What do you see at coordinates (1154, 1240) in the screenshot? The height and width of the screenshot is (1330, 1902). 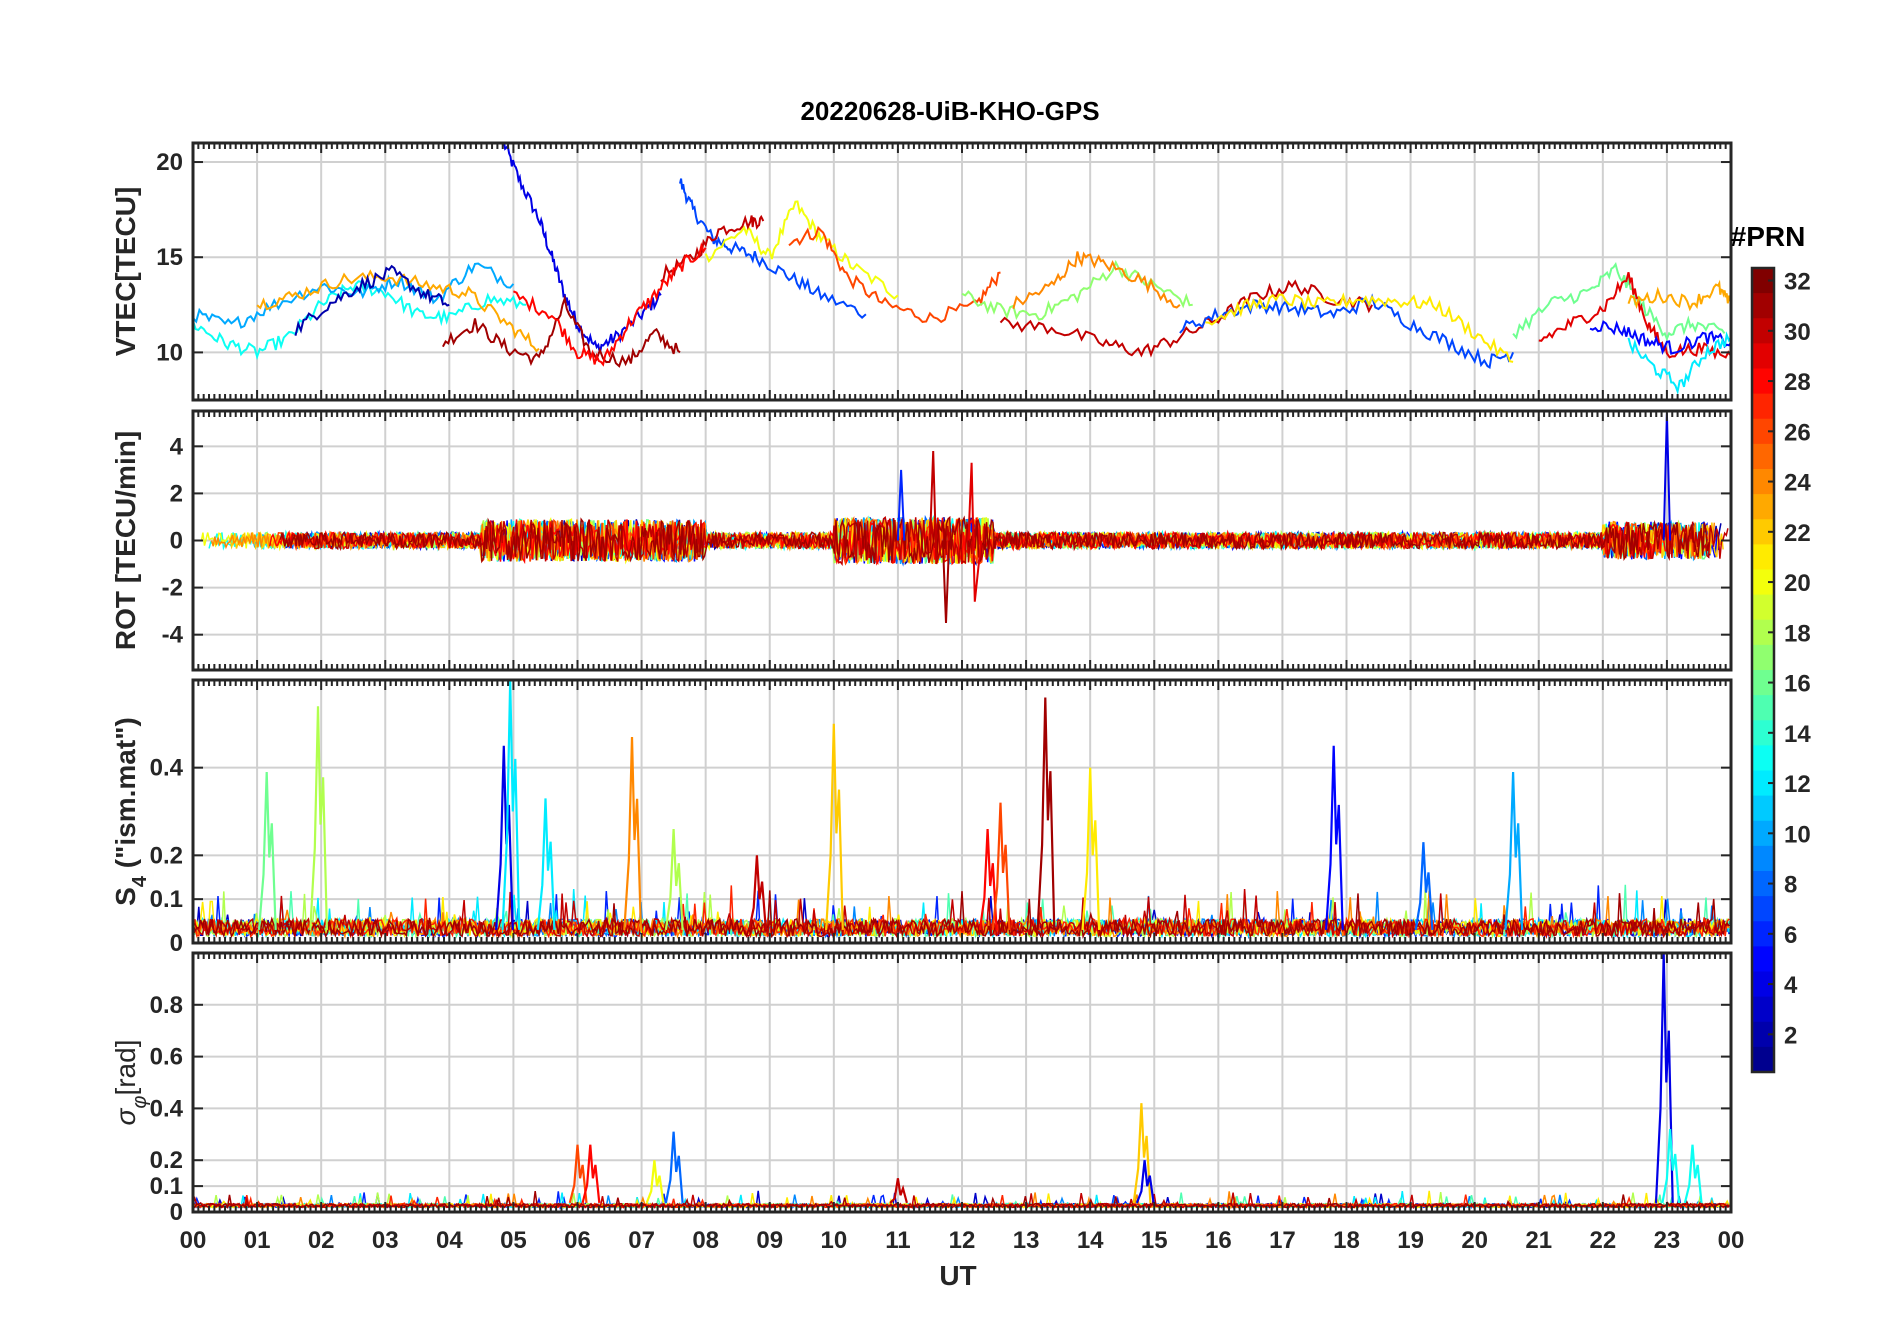 I see `x-tick-label: 15` at bounding box center [1154, 1240].